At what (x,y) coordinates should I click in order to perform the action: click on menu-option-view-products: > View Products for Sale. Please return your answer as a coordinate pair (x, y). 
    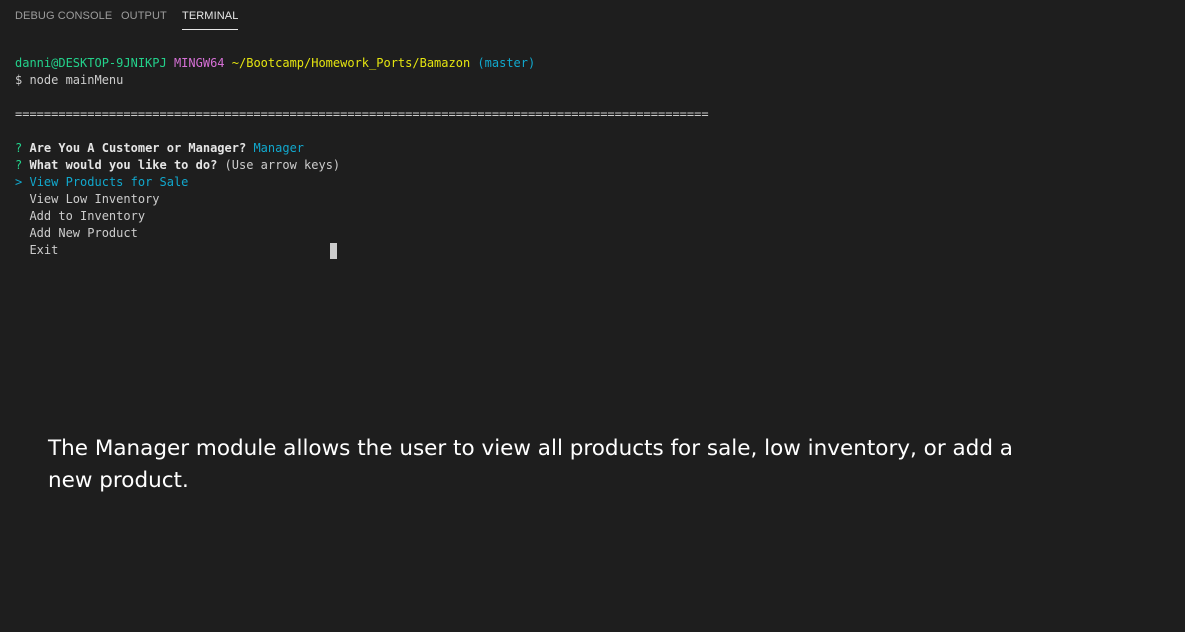
    Looking at the image, I should click on (101, 182).